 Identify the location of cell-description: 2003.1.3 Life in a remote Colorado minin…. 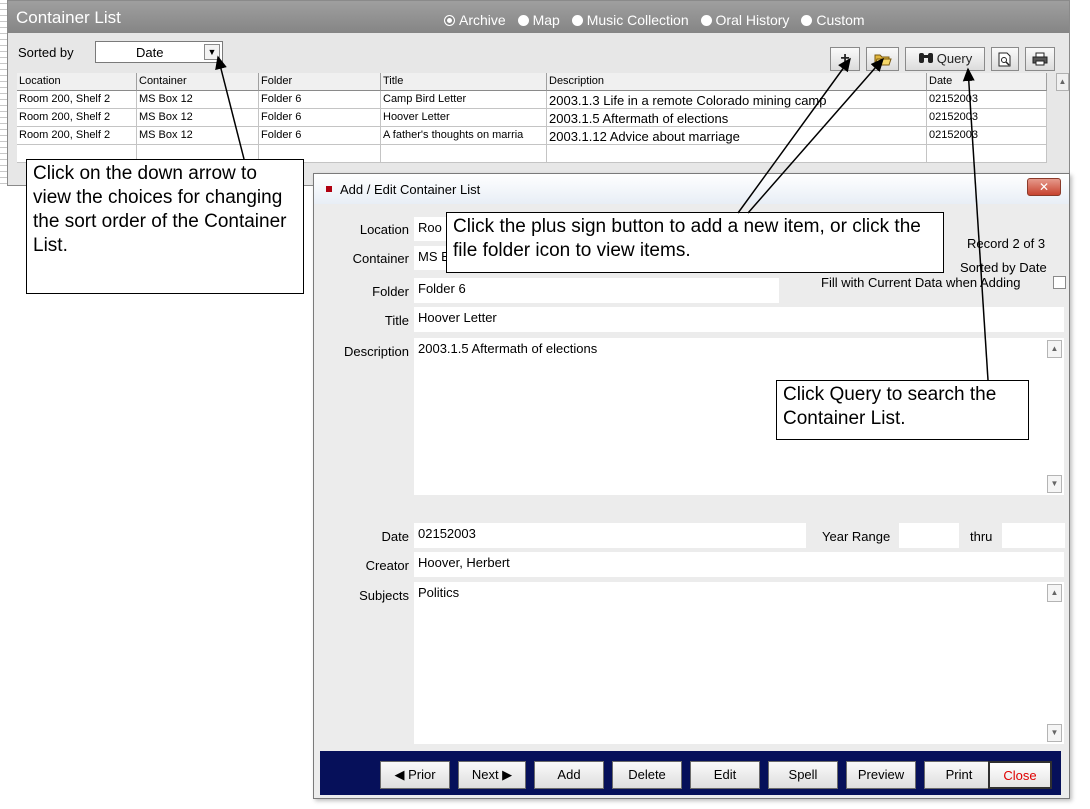
(737, 100).